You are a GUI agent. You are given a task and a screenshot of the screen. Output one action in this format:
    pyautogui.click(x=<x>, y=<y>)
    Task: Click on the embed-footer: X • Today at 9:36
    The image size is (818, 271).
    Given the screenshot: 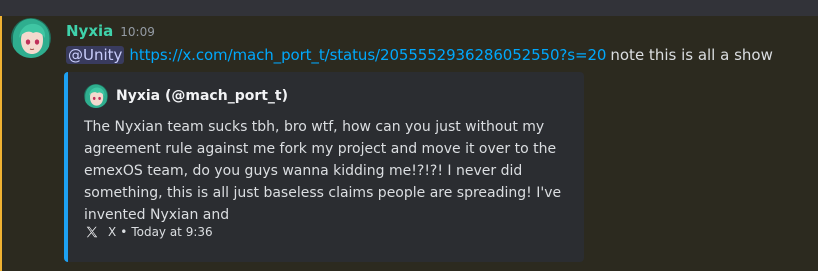 What is the action you would take?
    pyautogui.click(x=148, y=232)
    